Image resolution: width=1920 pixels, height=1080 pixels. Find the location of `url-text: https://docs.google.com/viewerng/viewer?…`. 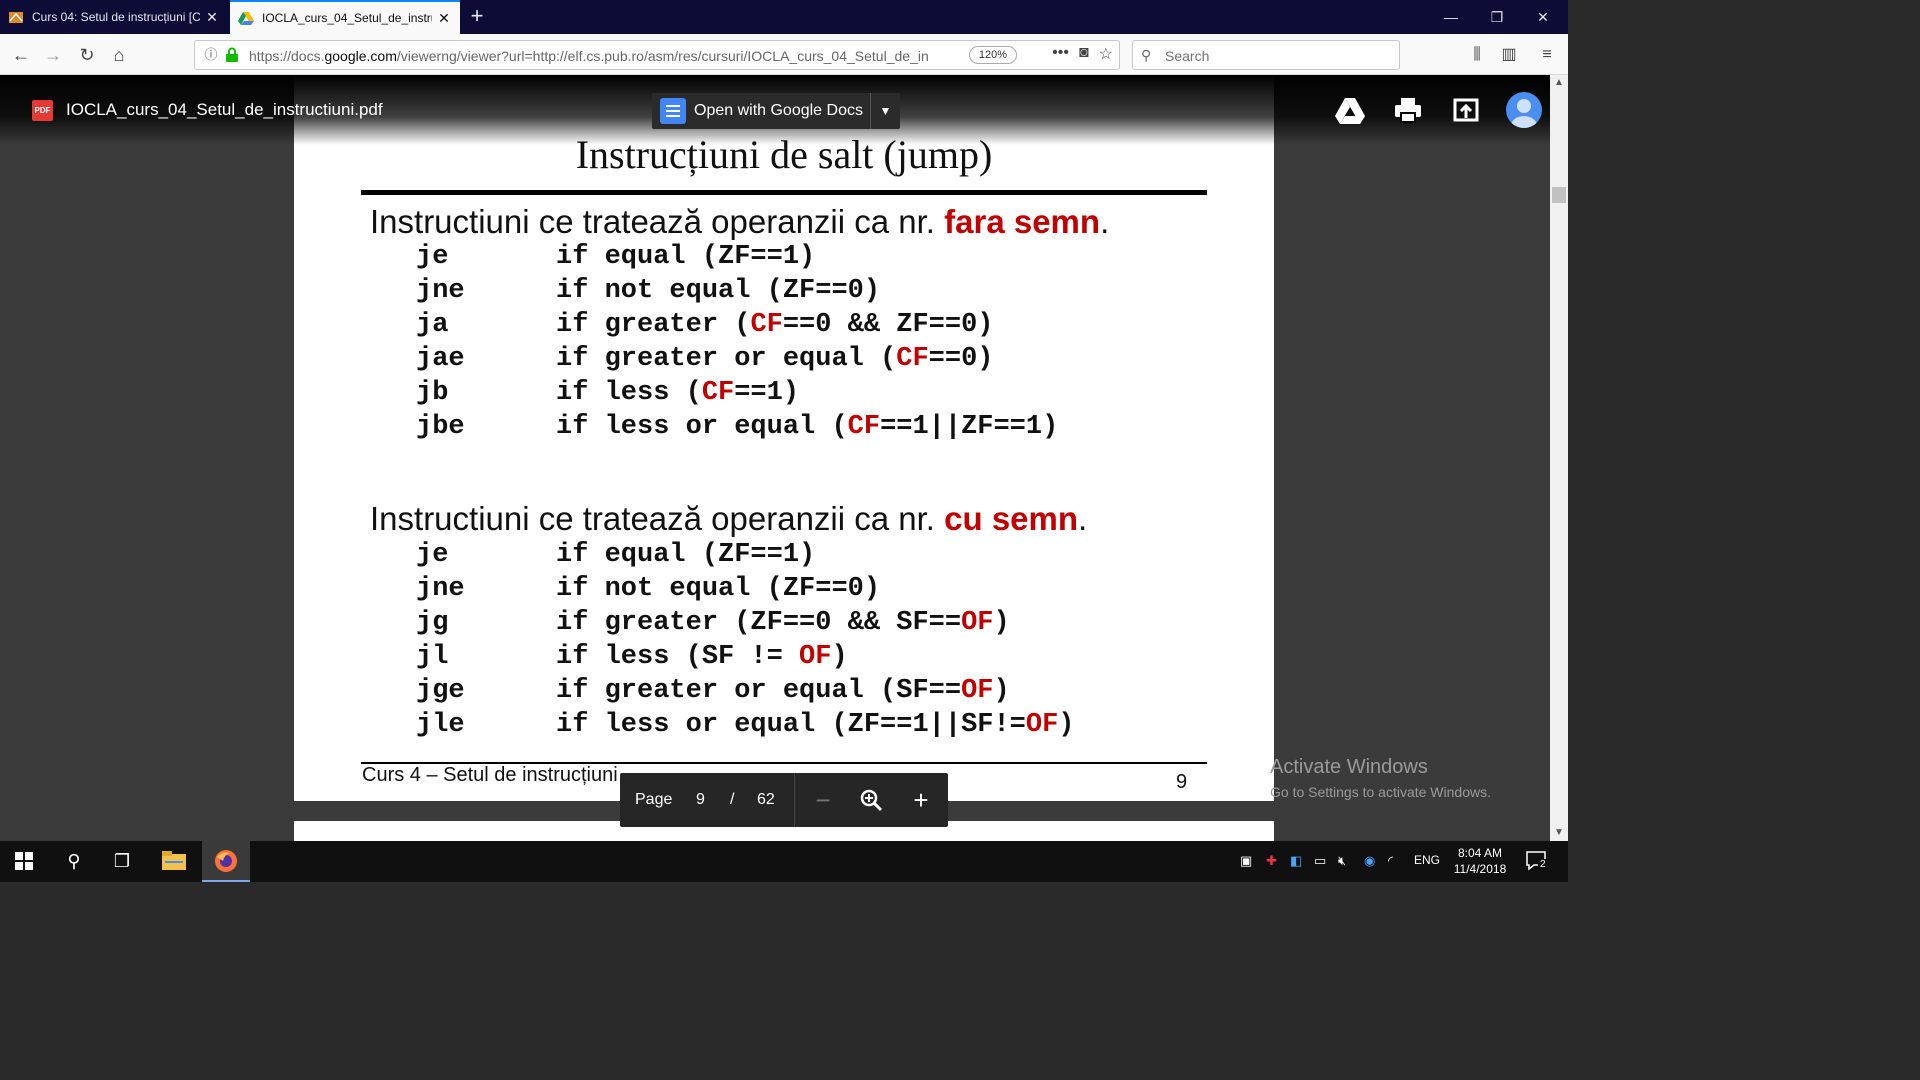

url-text: https://docs.google.com/viewerng/viewer?… is located at coordinates (589, 56).